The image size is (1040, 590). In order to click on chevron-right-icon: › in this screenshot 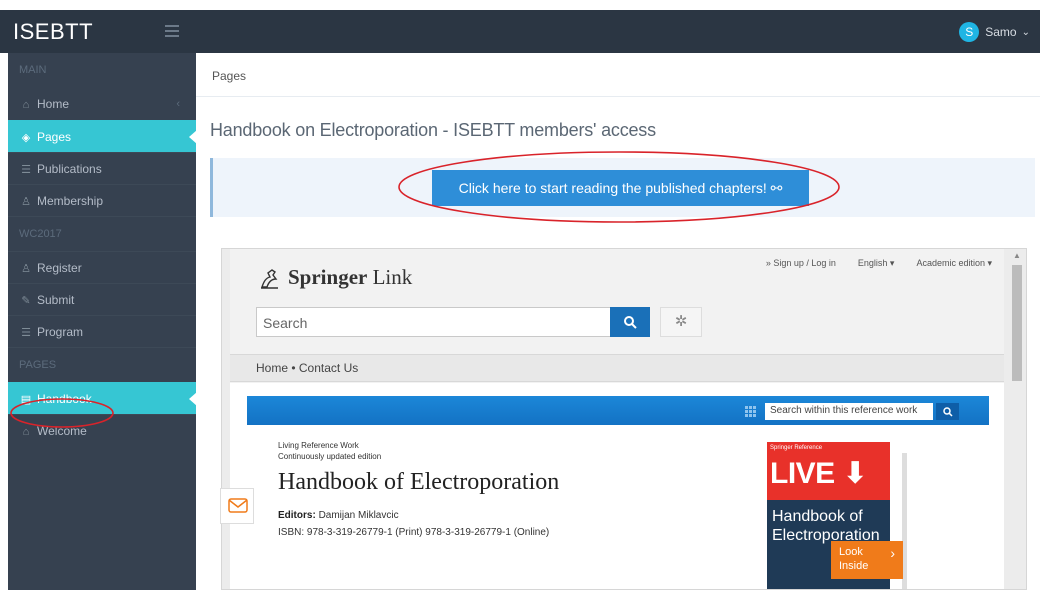, I will do `click(892, 553)`.